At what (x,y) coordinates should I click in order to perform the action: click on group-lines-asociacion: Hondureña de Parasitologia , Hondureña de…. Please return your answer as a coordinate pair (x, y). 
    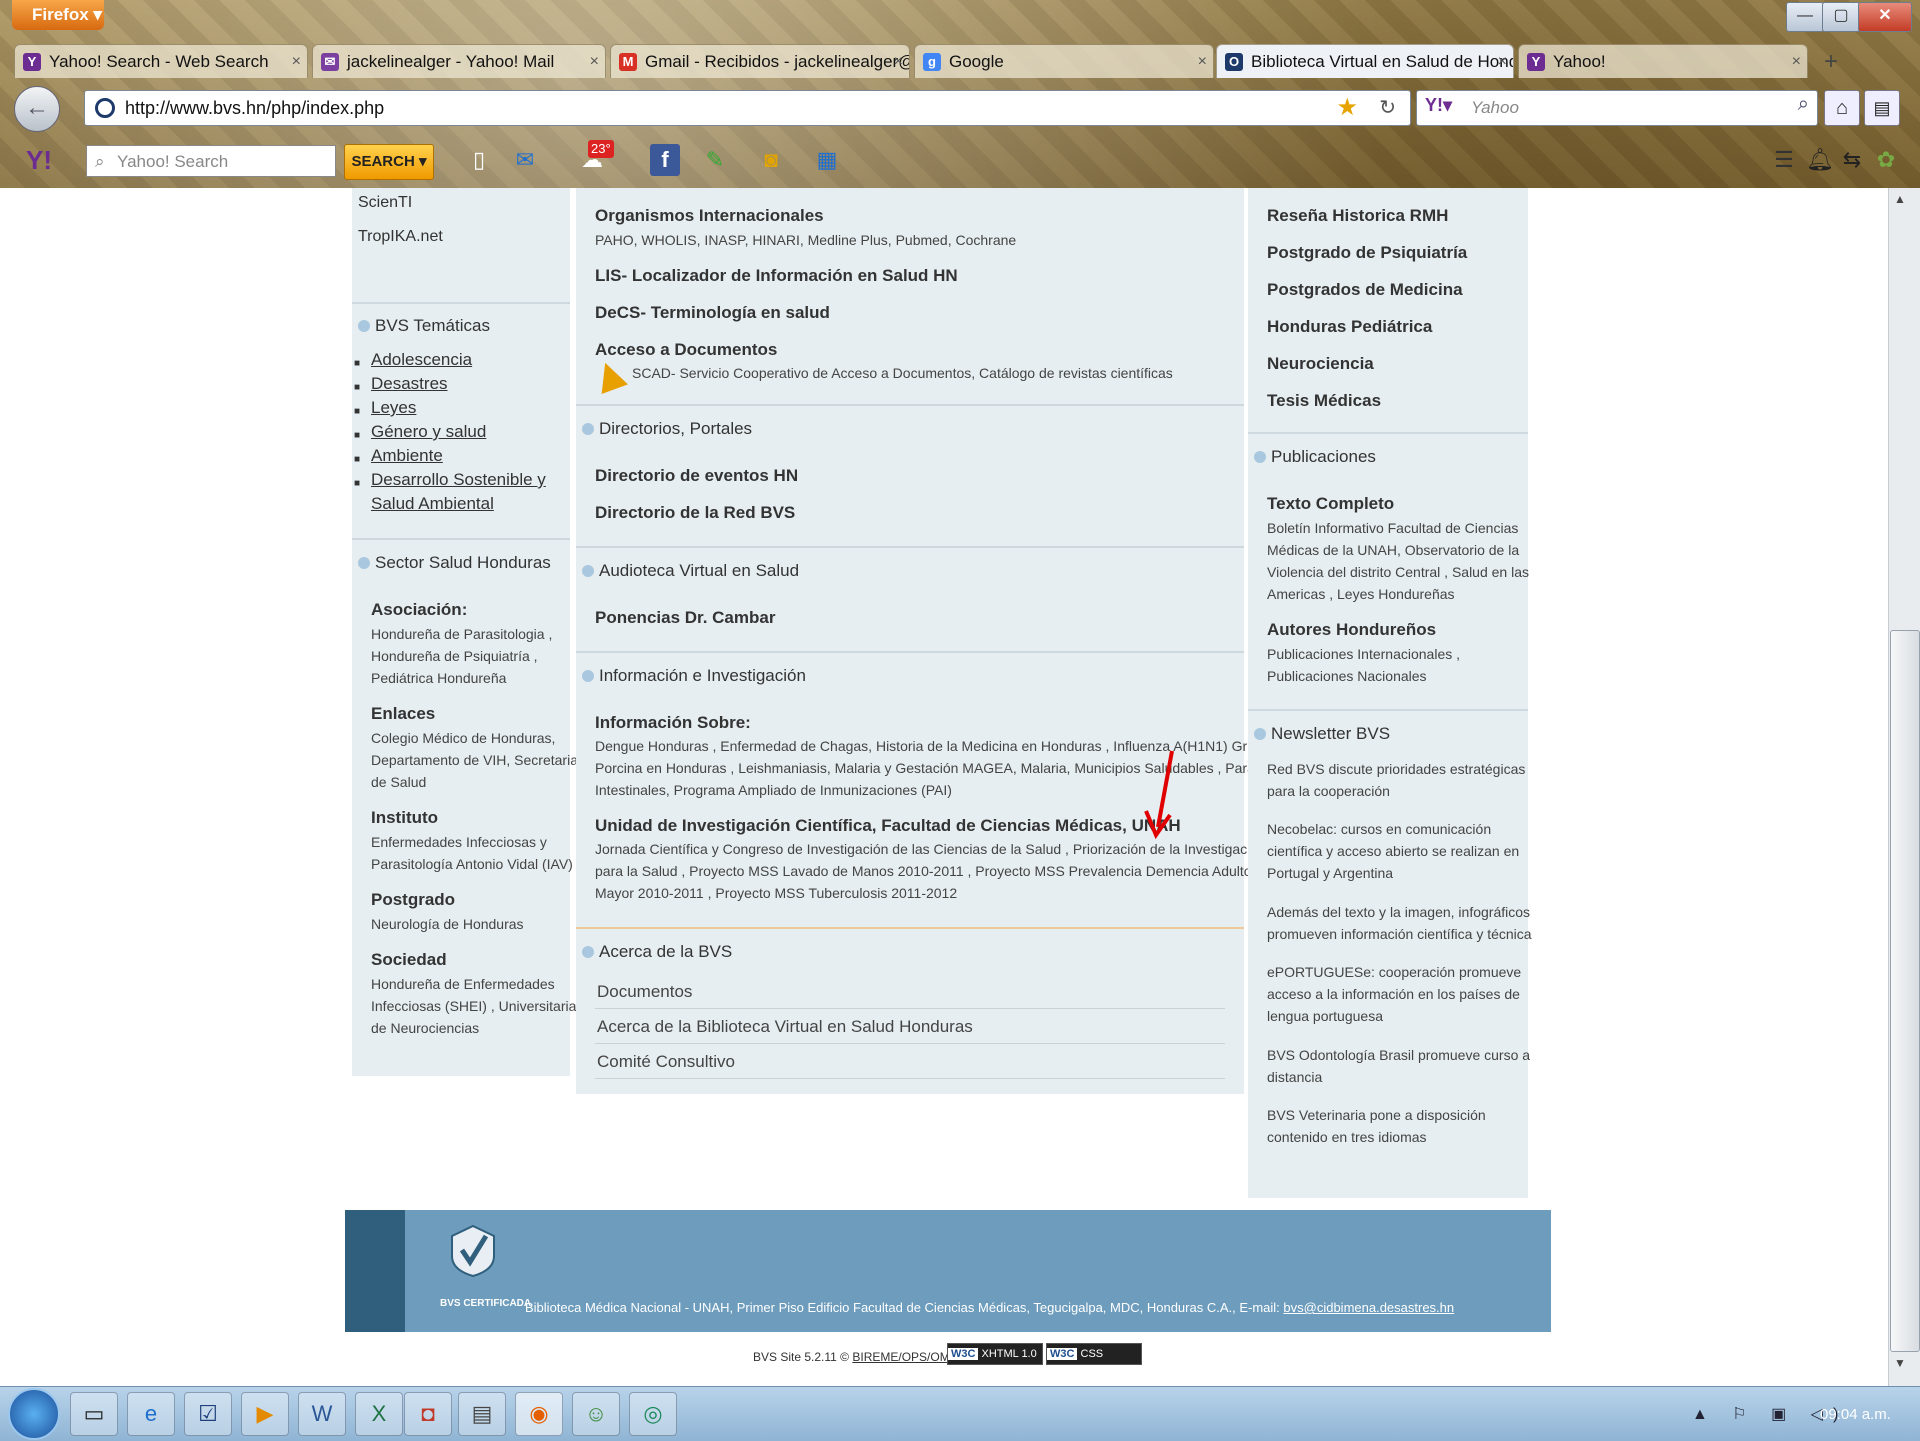
    Looking at the image, I should click on (461, 656).